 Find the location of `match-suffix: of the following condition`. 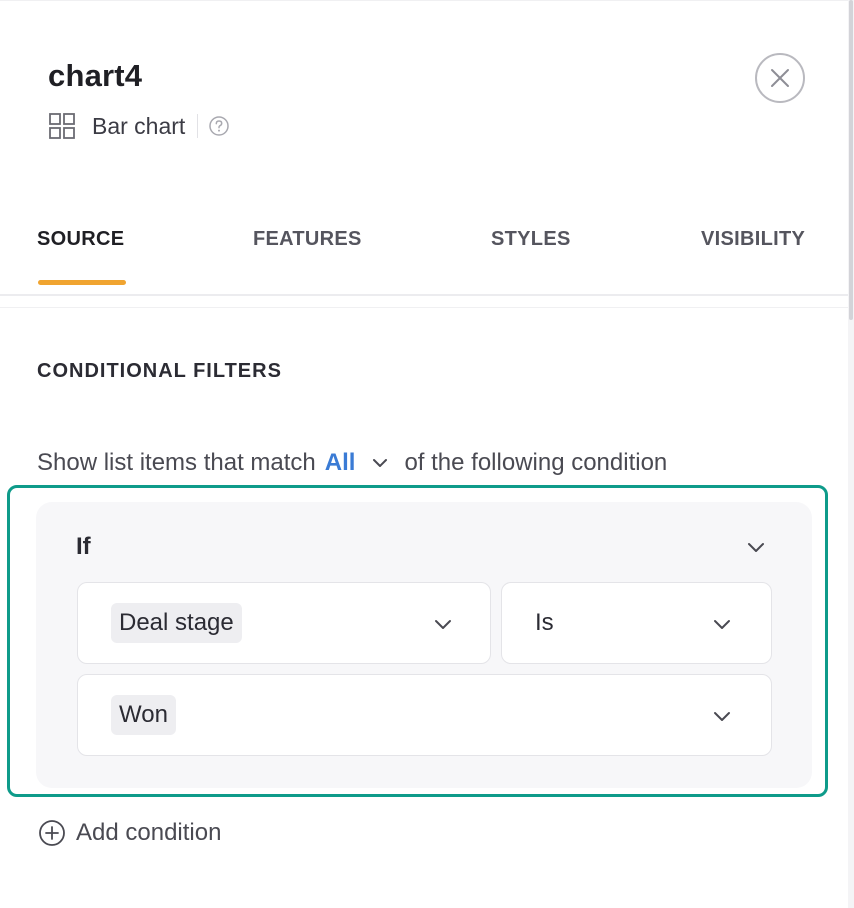

match-suffix: of the following condition is located at coordinates (536, 462).